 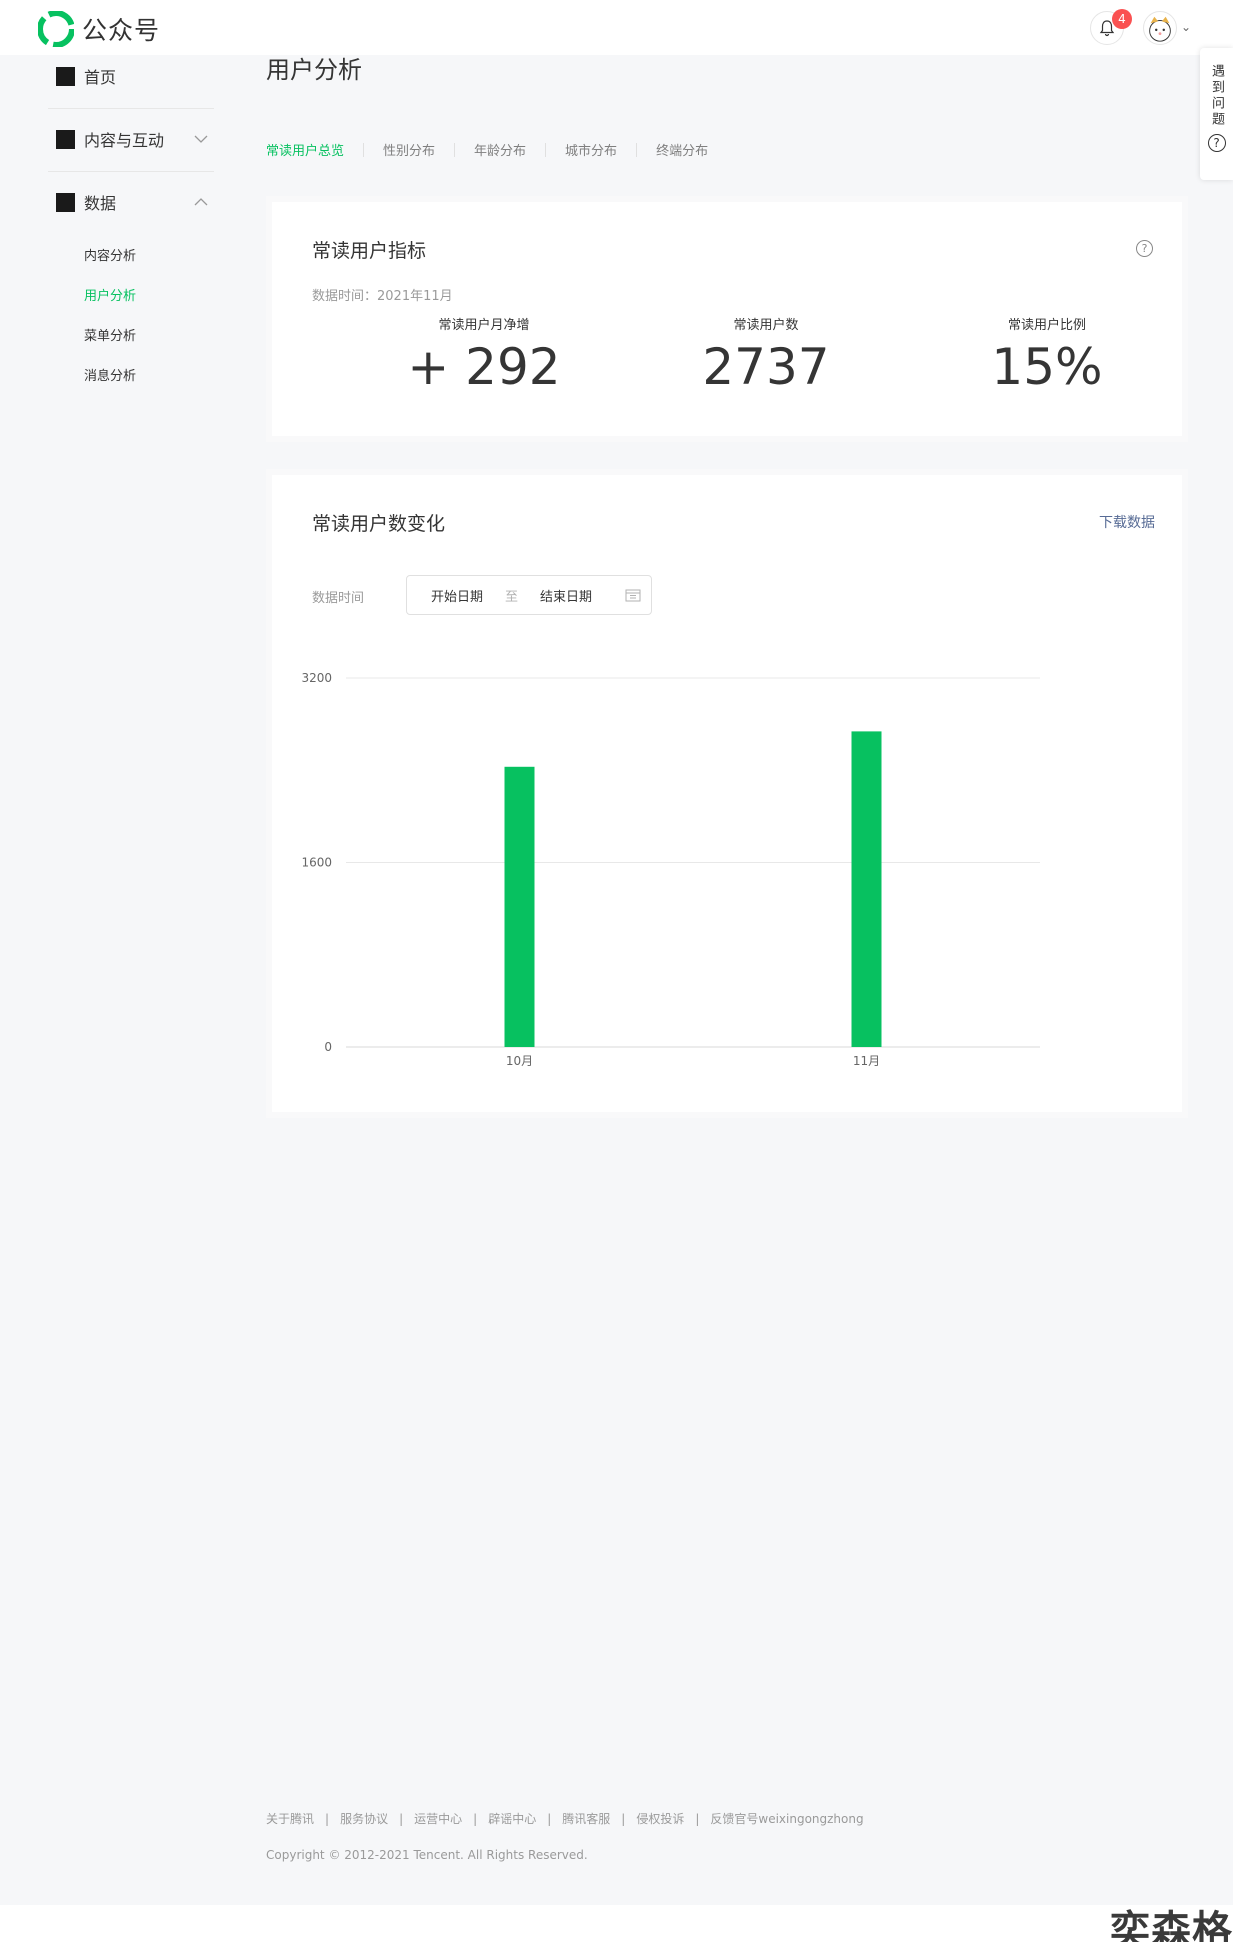 I want to click on content-icon, so click(x=65, y=139).